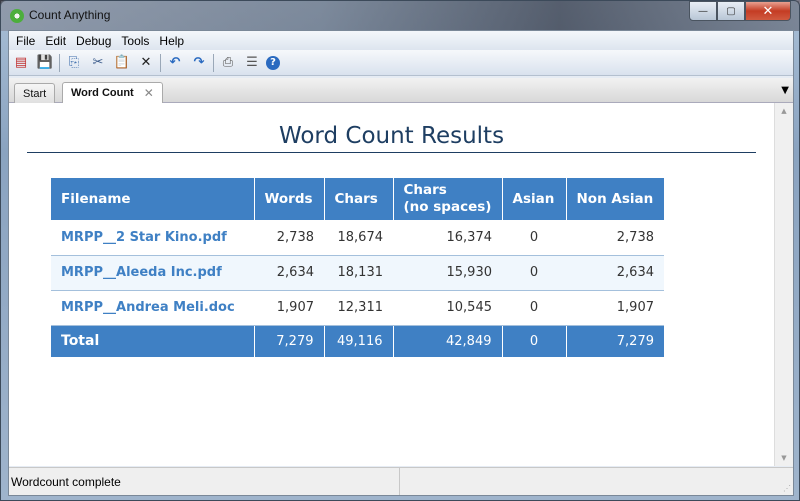  I want to click on title-divider, so click(391, 152).